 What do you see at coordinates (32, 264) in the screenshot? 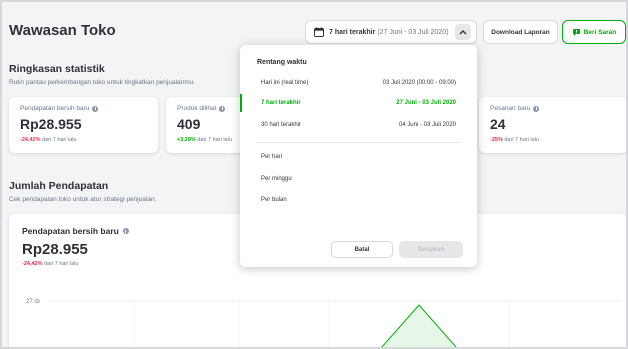
I see `income-card-change: -24,42%` at bounding box center [32, 264].